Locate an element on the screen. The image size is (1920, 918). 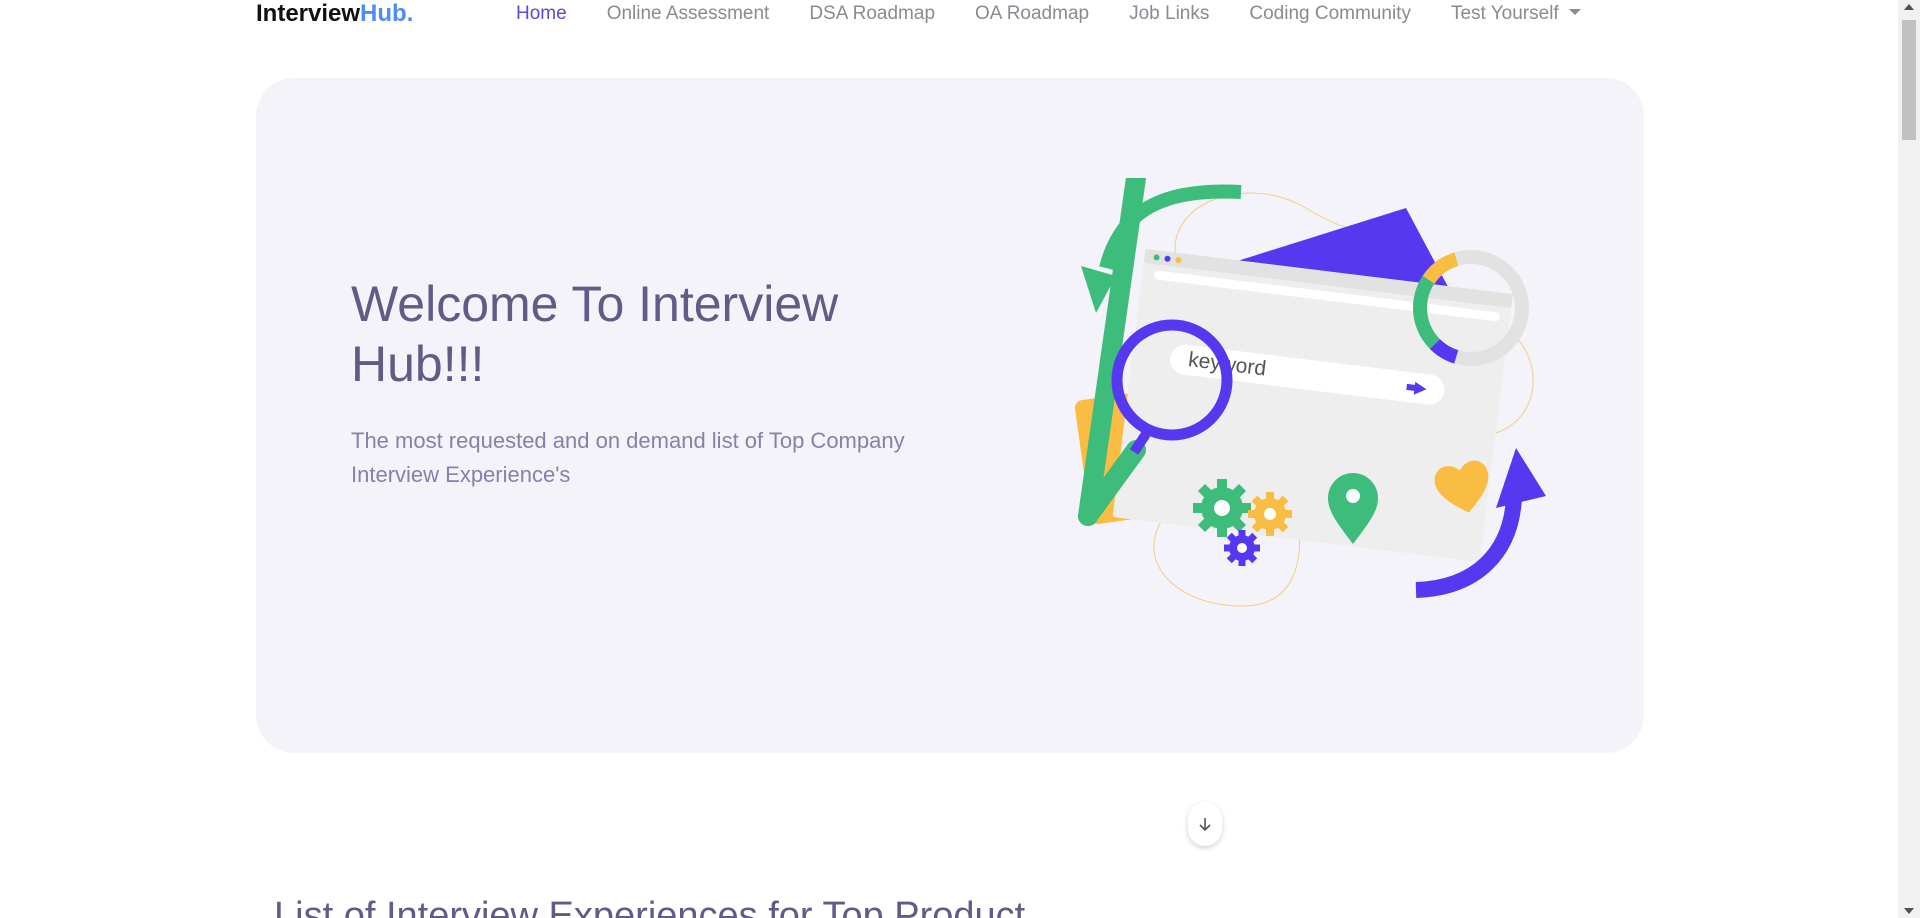
nav-coding-community: Coding Community is located at coordinates (1330, 14).